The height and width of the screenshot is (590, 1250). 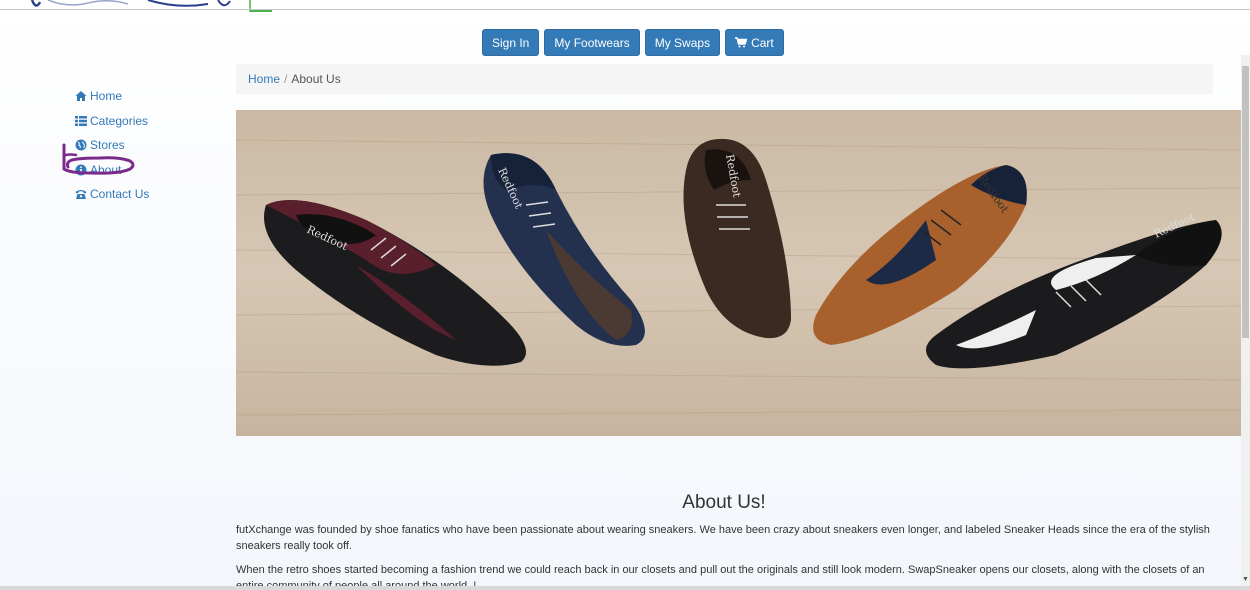 What do you see at coordinates (150, 121) in the screenshot?
I see `sidebar-item-categories: Categories` at bounding box center [150, 121].